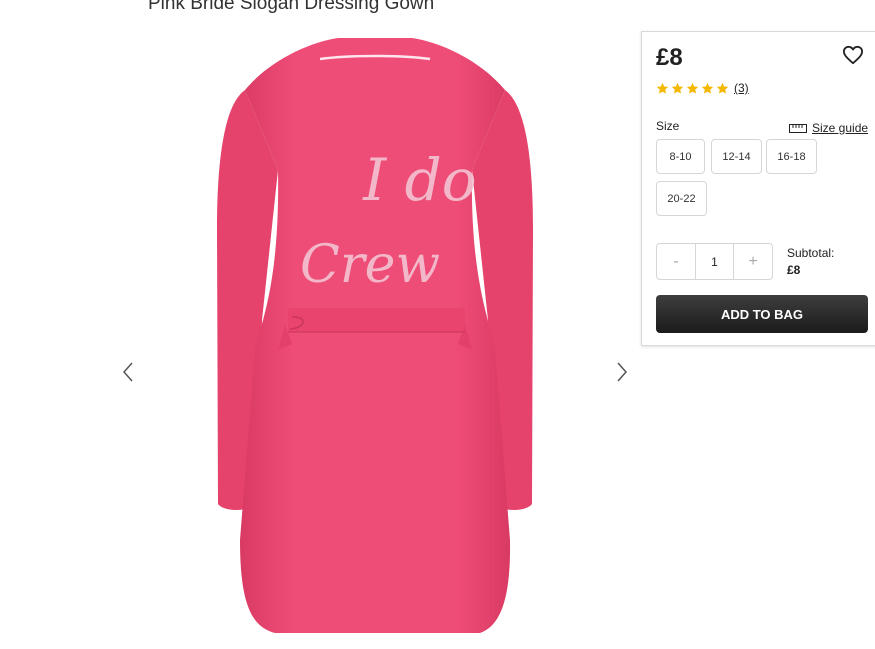 The image size is (875, 649). I want to click on rating-stars, so click(693, 88).